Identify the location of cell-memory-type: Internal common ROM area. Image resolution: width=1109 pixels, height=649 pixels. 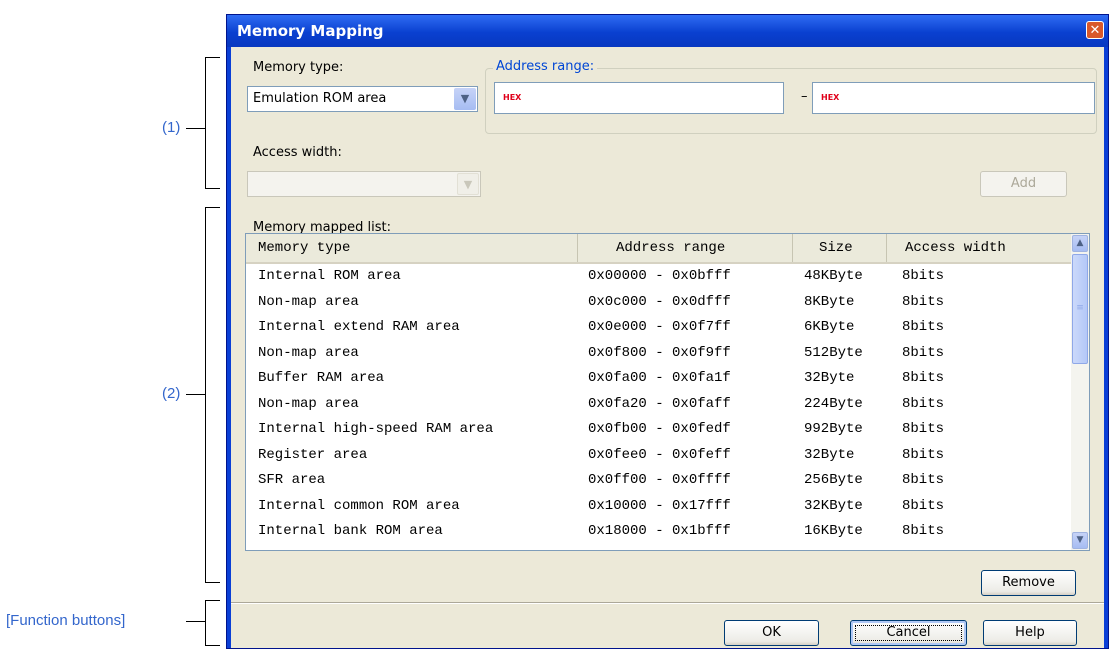
(359, 505).